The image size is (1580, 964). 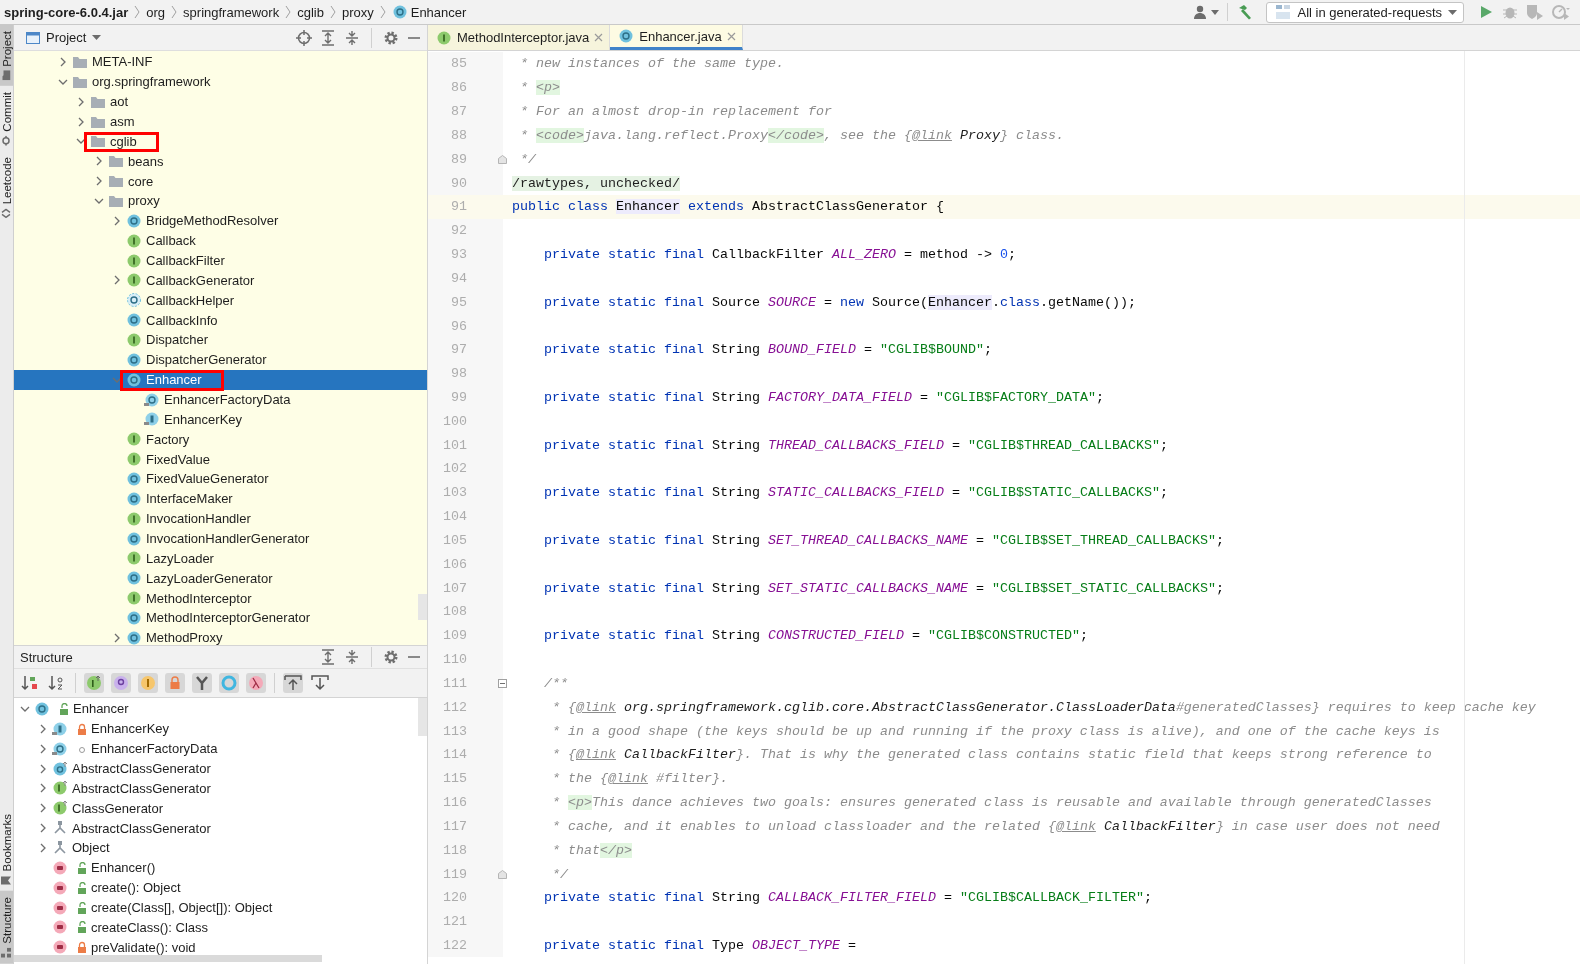 What do you see at coordinates (215, 947) in the screenshot?
I see `tree-item: preValidate(): void` at bounding box center [215, 947].